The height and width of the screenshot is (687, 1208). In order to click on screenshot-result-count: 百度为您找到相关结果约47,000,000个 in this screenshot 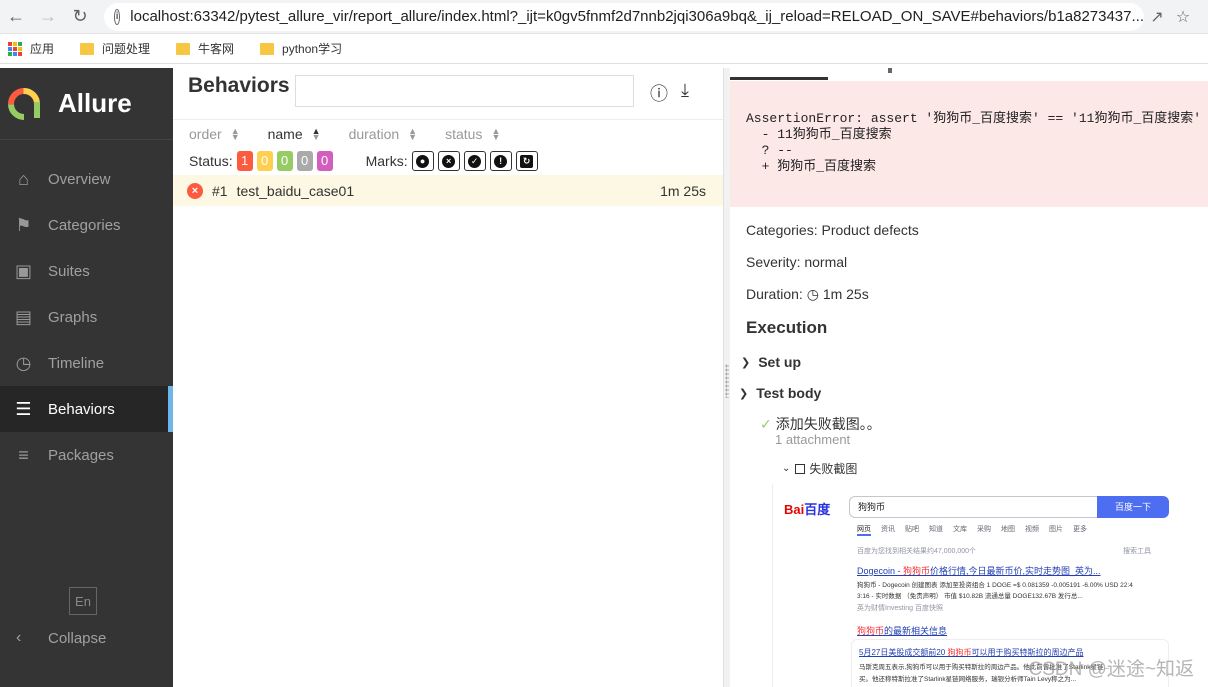, I will do `click(917, 551)`.